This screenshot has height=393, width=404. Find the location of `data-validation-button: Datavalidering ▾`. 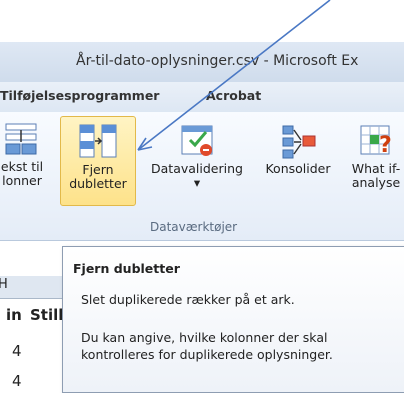

data-validation-button: Datavalidering ▾ is located at coordinates (197, 162).